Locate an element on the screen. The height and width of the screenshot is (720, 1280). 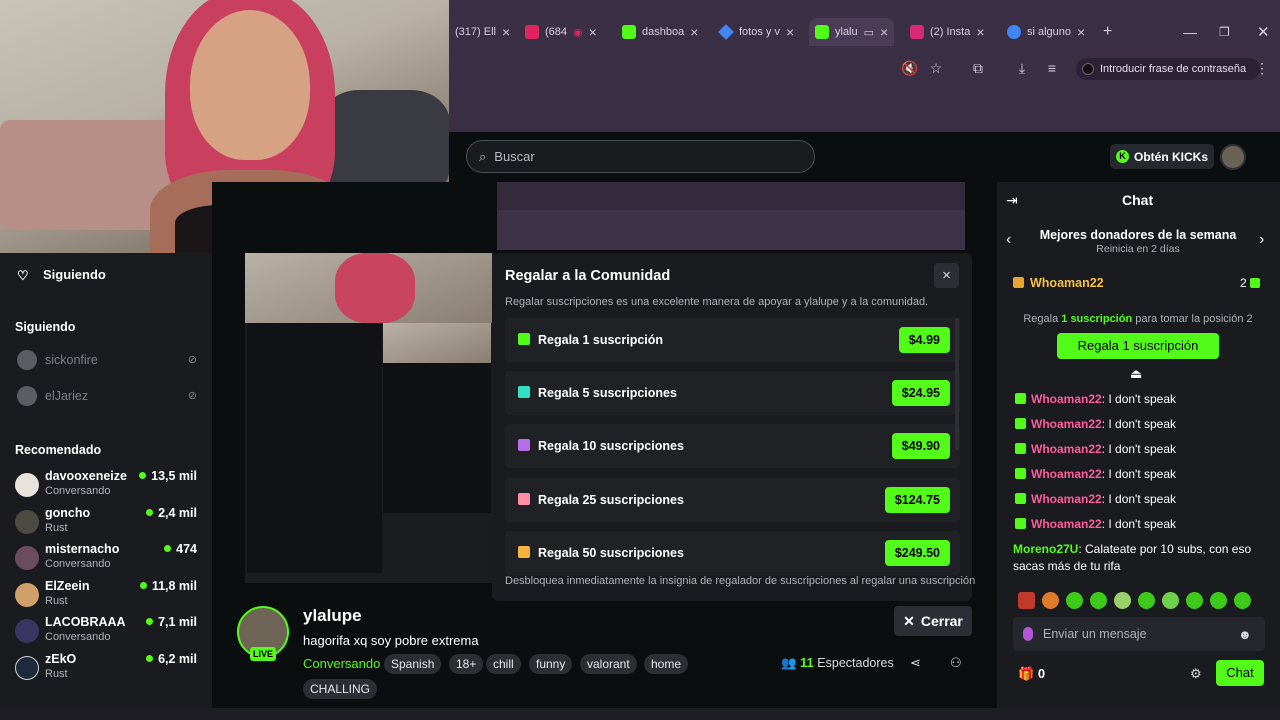
gift-sub-button: Regala 1 suscripción is located at coordinates (1138, 346).